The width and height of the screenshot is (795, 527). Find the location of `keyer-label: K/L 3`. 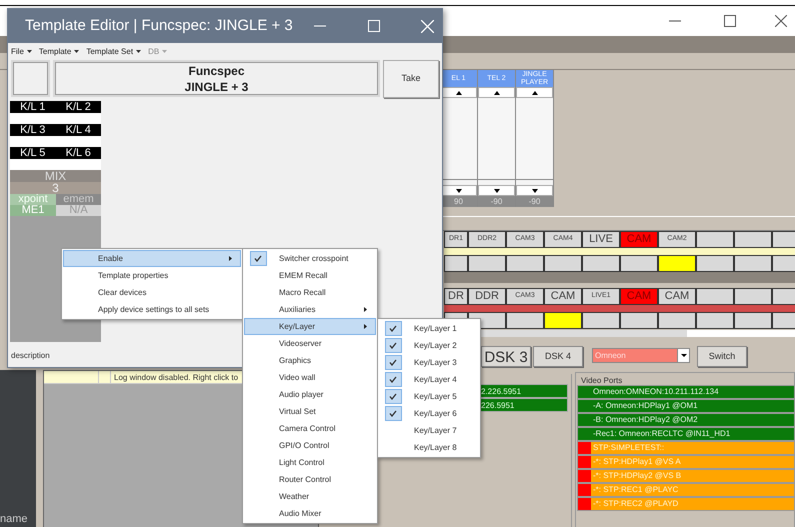

keyer-label: K/L 3 is located at coordinates (32, 130).